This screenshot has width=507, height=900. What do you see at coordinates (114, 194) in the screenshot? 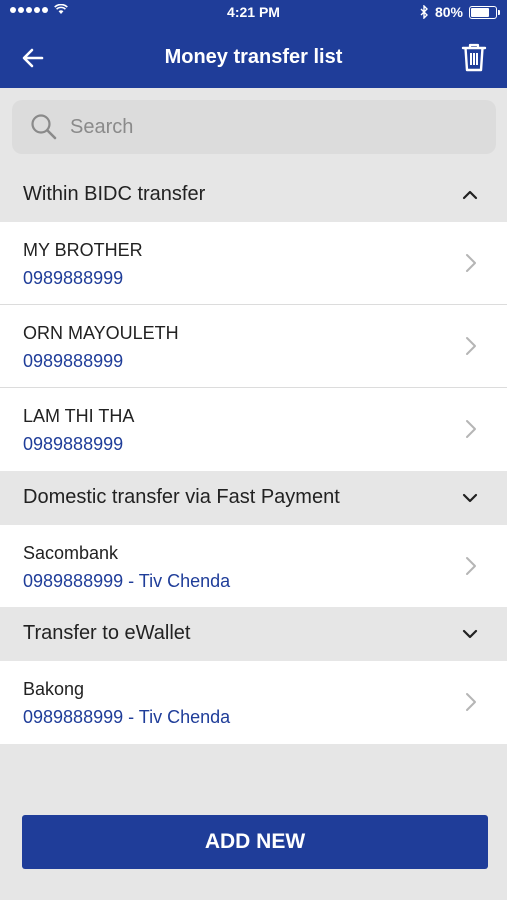
I see `section-title: Within BIDC transfer` at bounding box center [114, 194].